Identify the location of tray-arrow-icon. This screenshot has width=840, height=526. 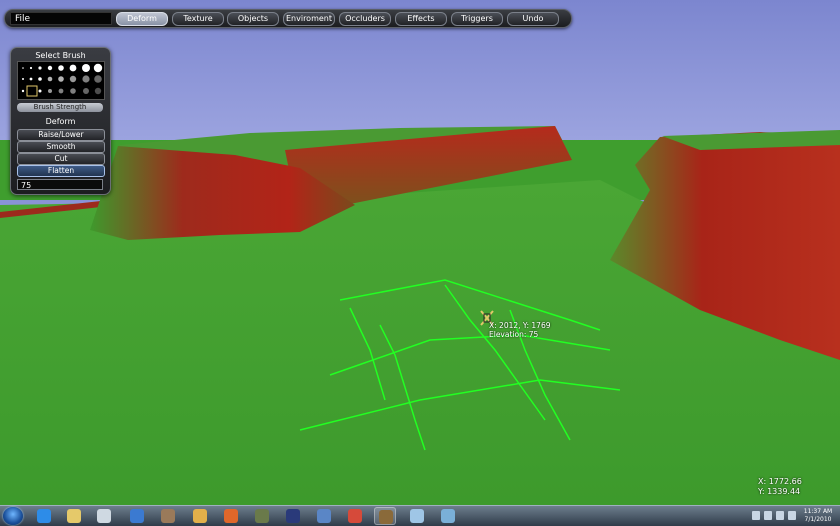
(756, 515).